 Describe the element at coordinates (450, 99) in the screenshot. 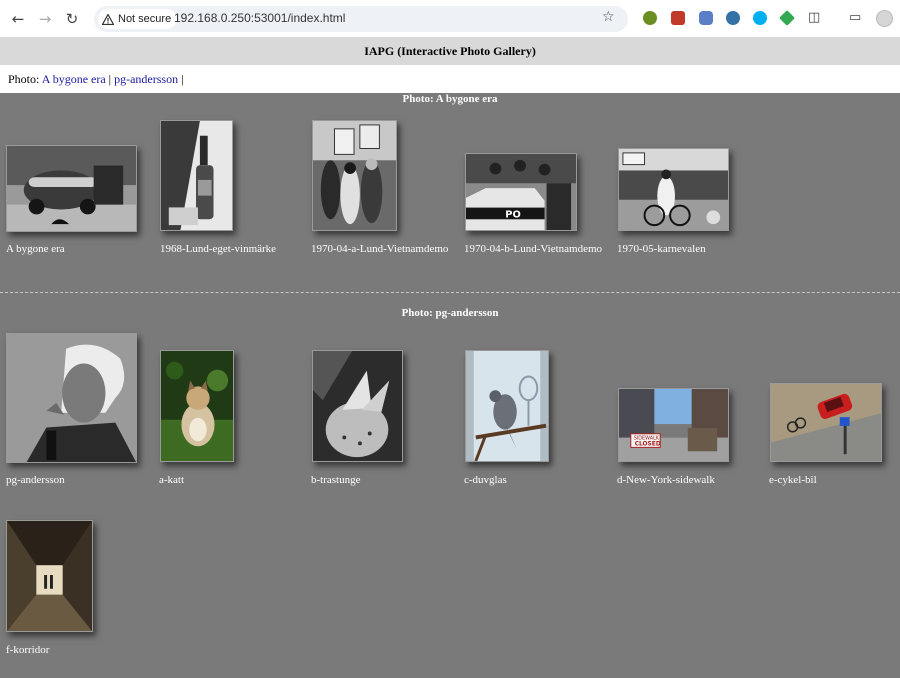

I see `section-title-a-bygone-era: Photo: A bygone era` at that location.